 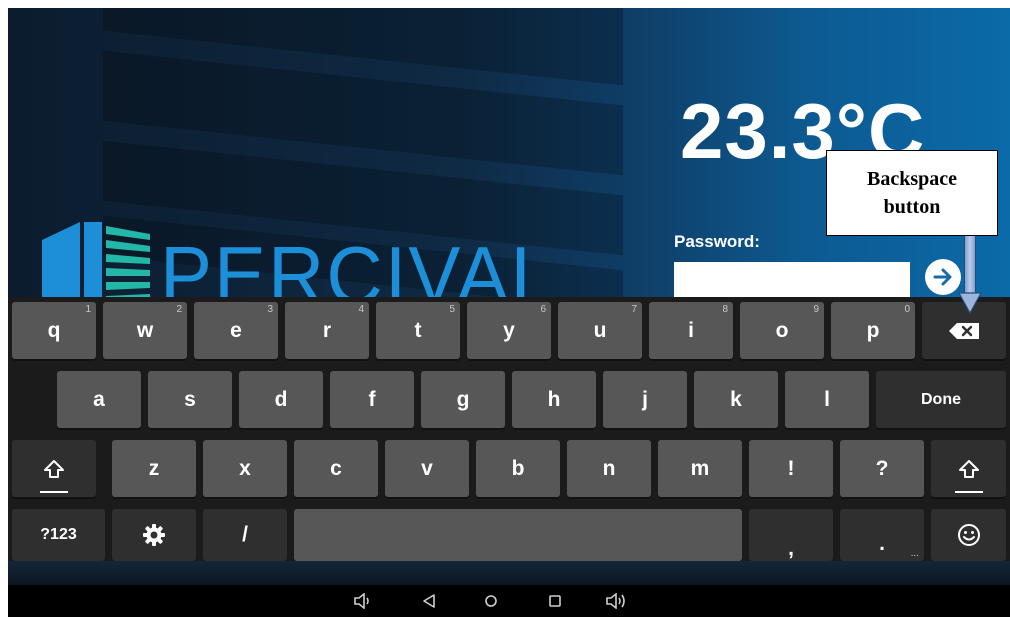 I want to click on key-label: i, so click(x=691, y=330).